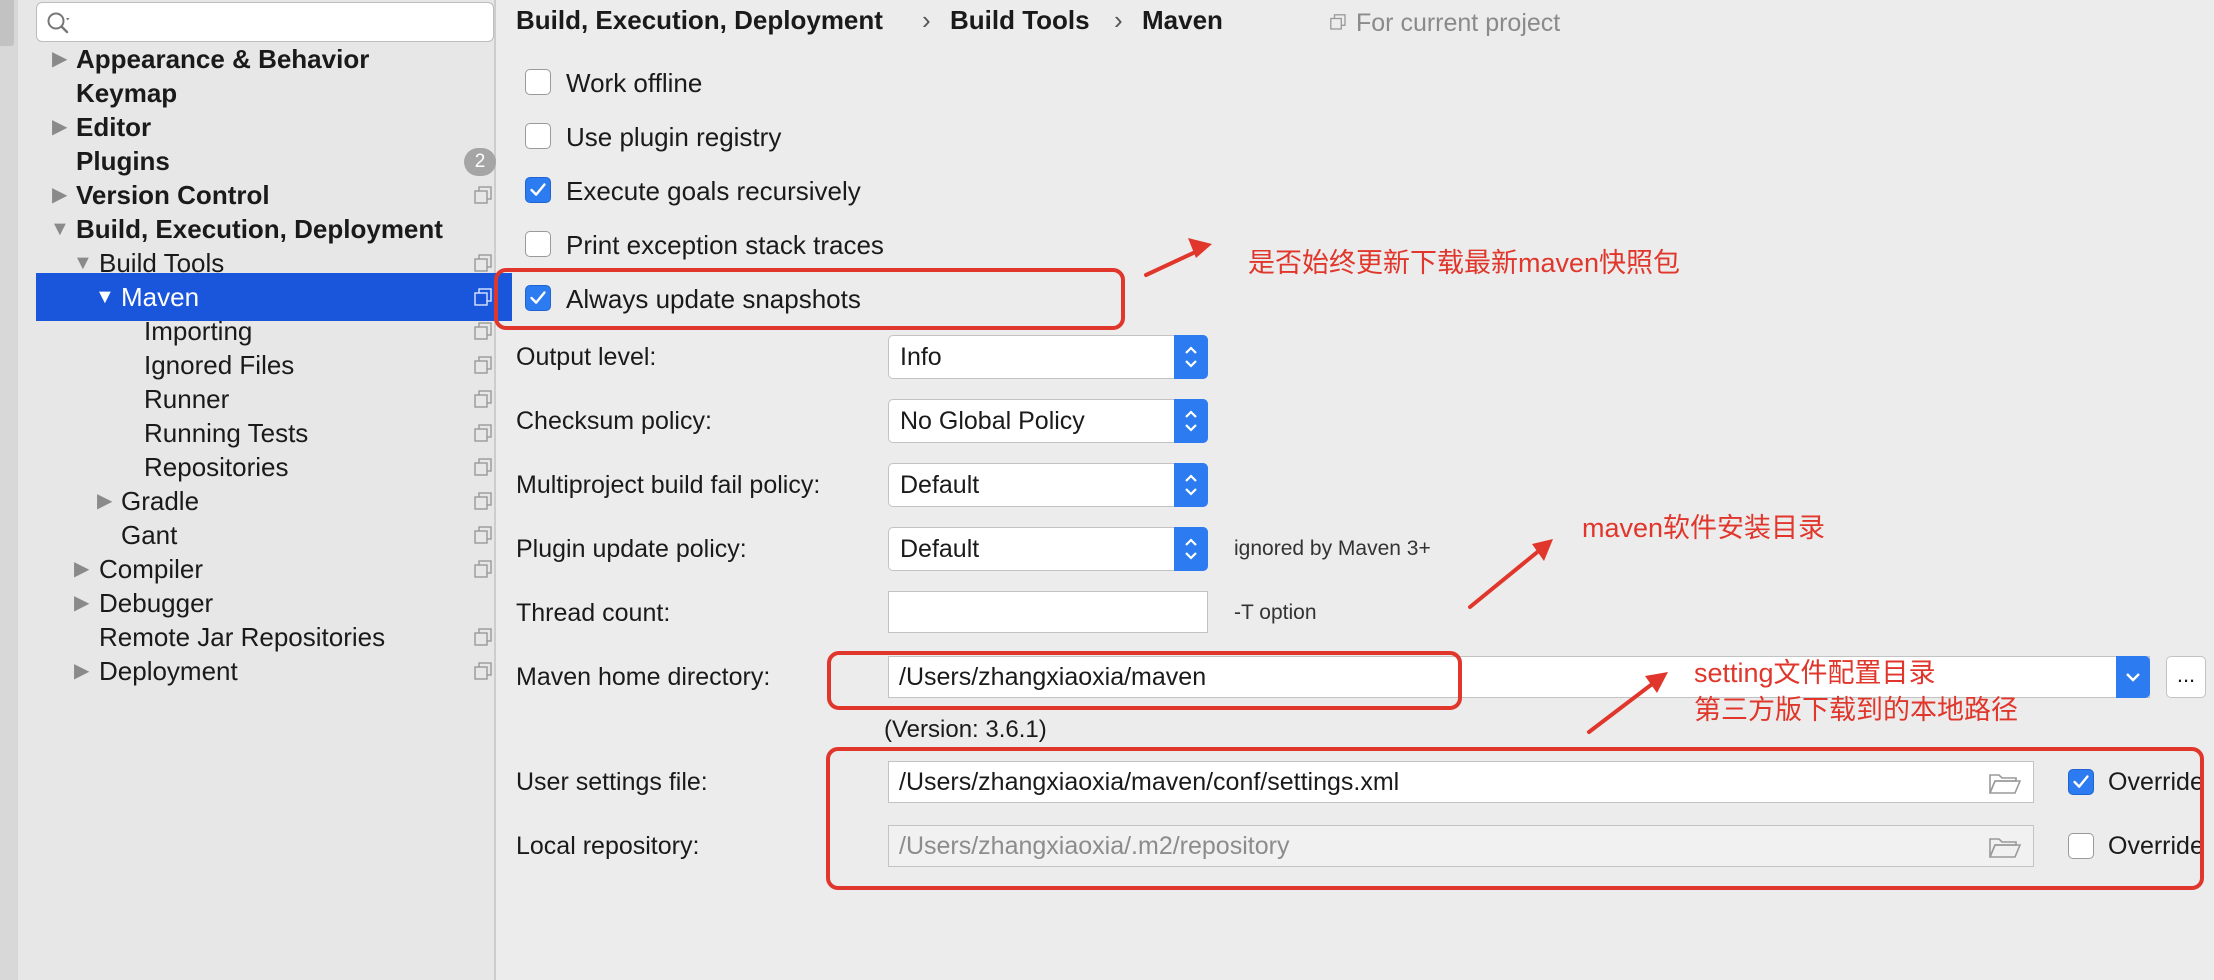 The width and height of the screenshot is (2214, 980). What do you see at coordinates (1406, 486) in the screenshot?
I see `annotation-arrows` at bounding box center [1406, 486].